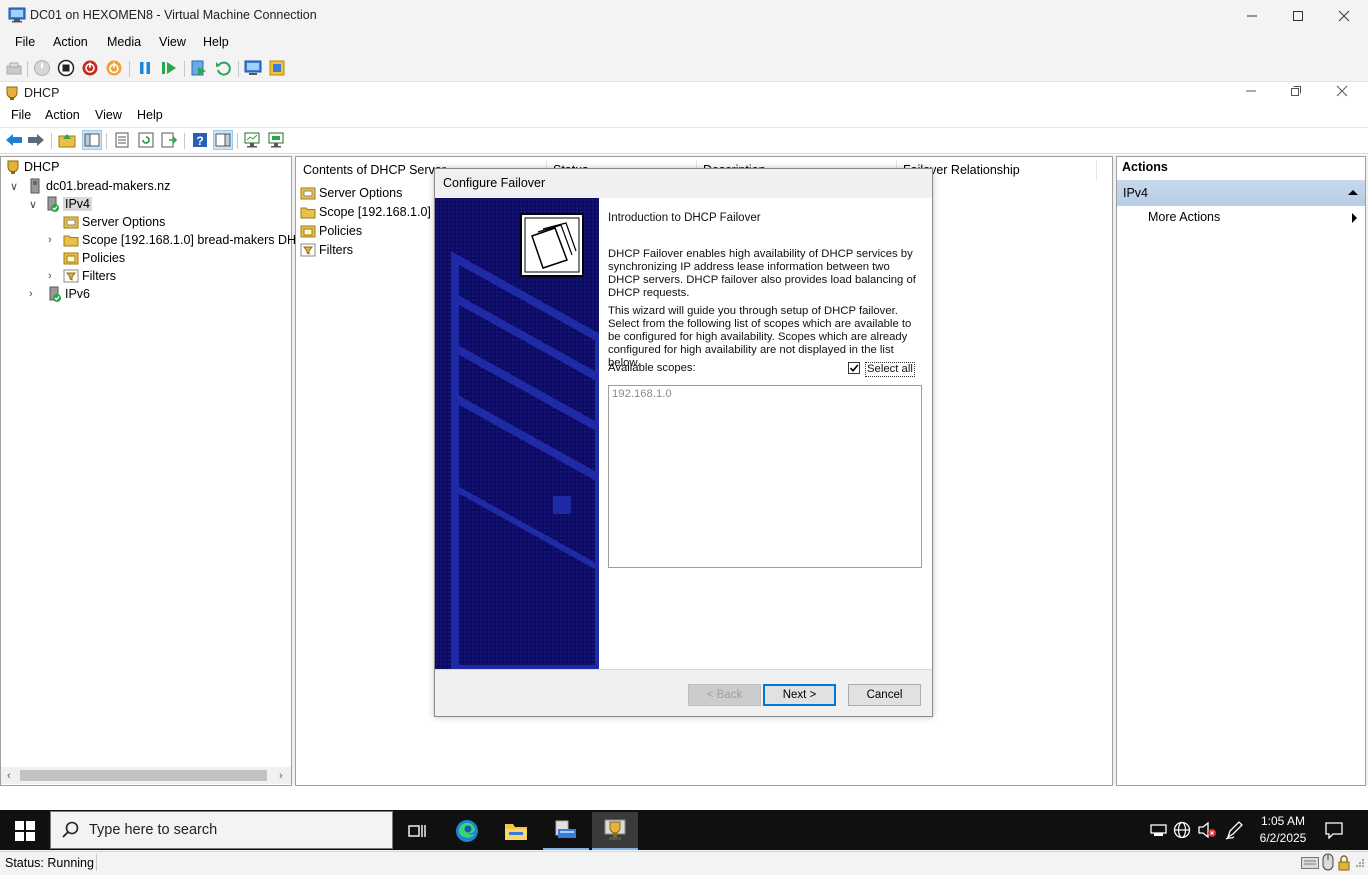  What do you see at coordinates (13, 167) in the screenshot?
I see `dhcp-icon` at bounding box center [13, 167].